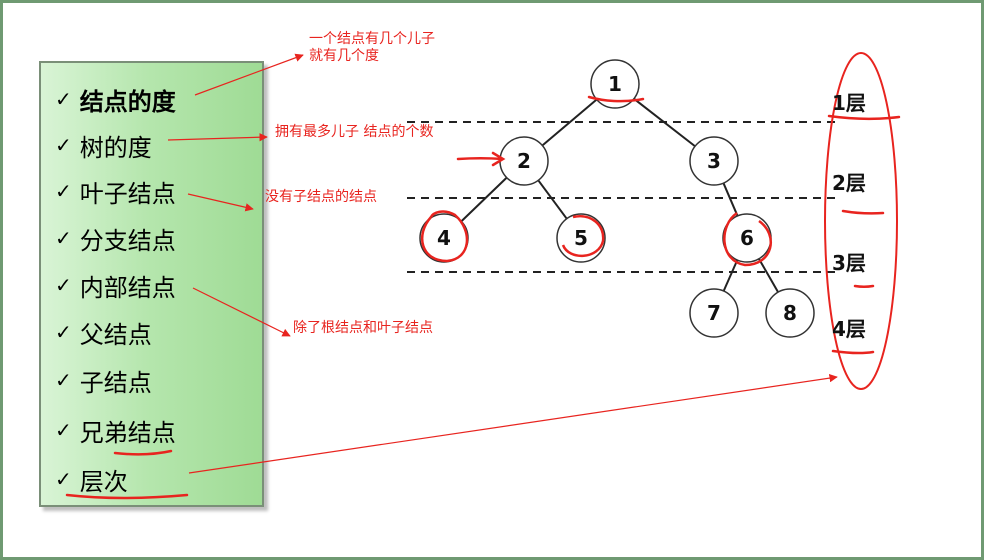 The image size is (984, 560). What do you see at coordinates (581, 238) in the screenshot?
I see `tree-node-label: 5` at bounding box center [581, 238].